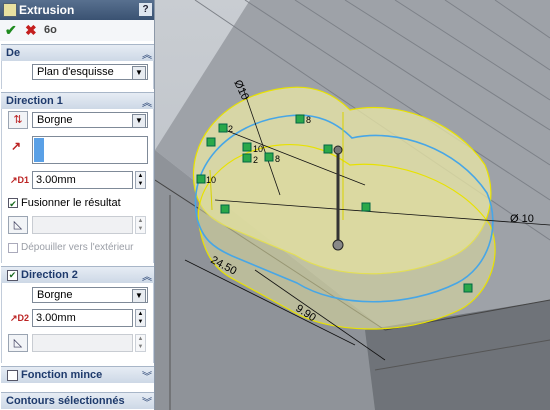  I want to click on merge-checkbox: ✔, so click(13, 203).